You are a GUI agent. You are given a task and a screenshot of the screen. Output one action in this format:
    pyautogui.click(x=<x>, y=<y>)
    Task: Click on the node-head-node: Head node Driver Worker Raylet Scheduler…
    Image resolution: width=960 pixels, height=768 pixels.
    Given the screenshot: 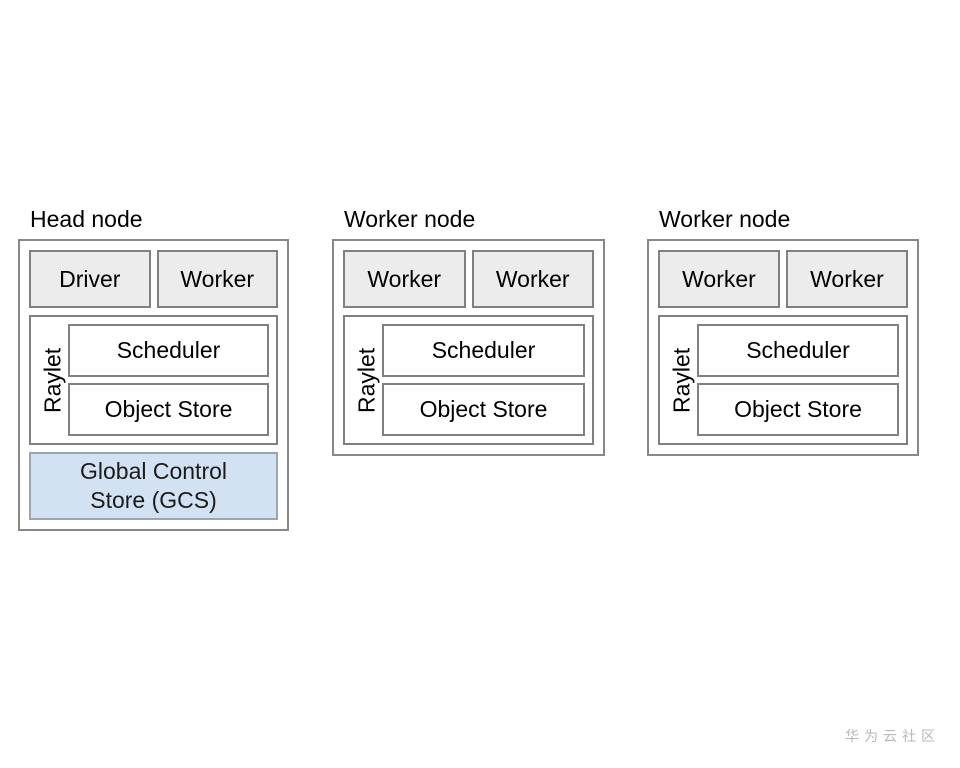 What is the action you would take?
    pyautogui.click(x=153, y=368)
    